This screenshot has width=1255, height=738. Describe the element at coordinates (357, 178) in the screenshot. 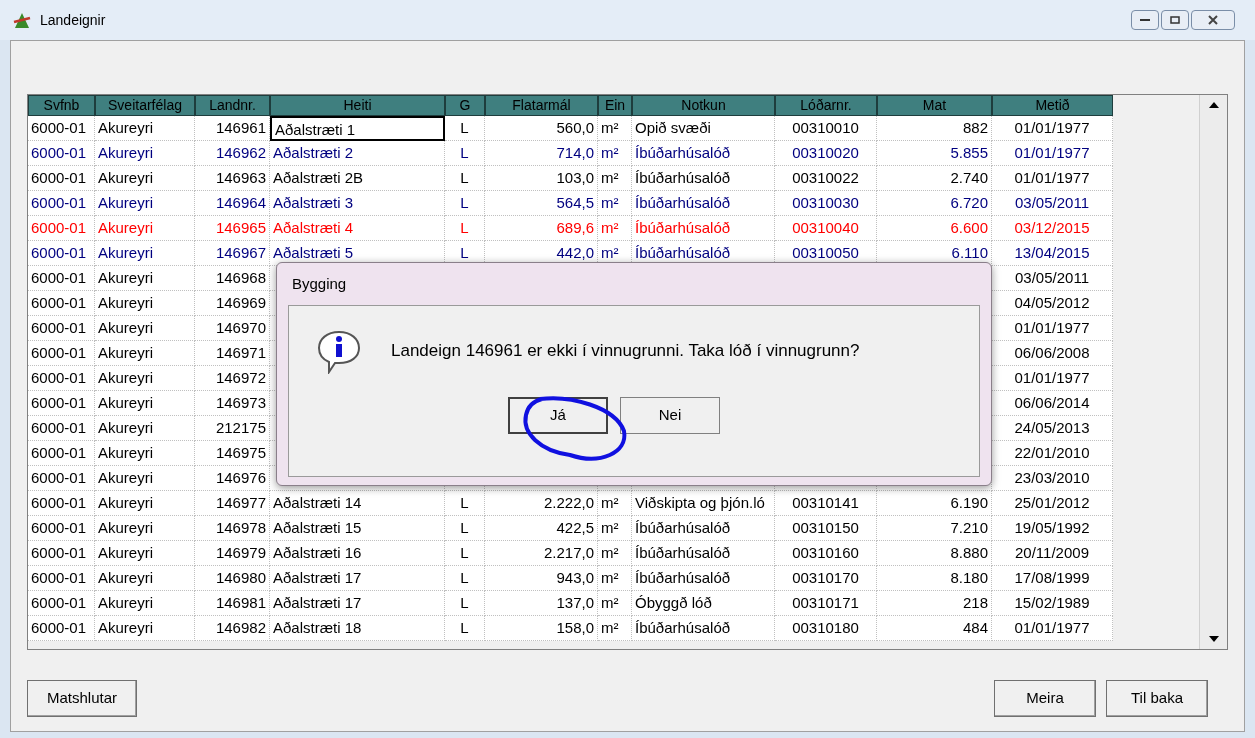

I see `table-cell: Aðalstræti 2B` at that location.